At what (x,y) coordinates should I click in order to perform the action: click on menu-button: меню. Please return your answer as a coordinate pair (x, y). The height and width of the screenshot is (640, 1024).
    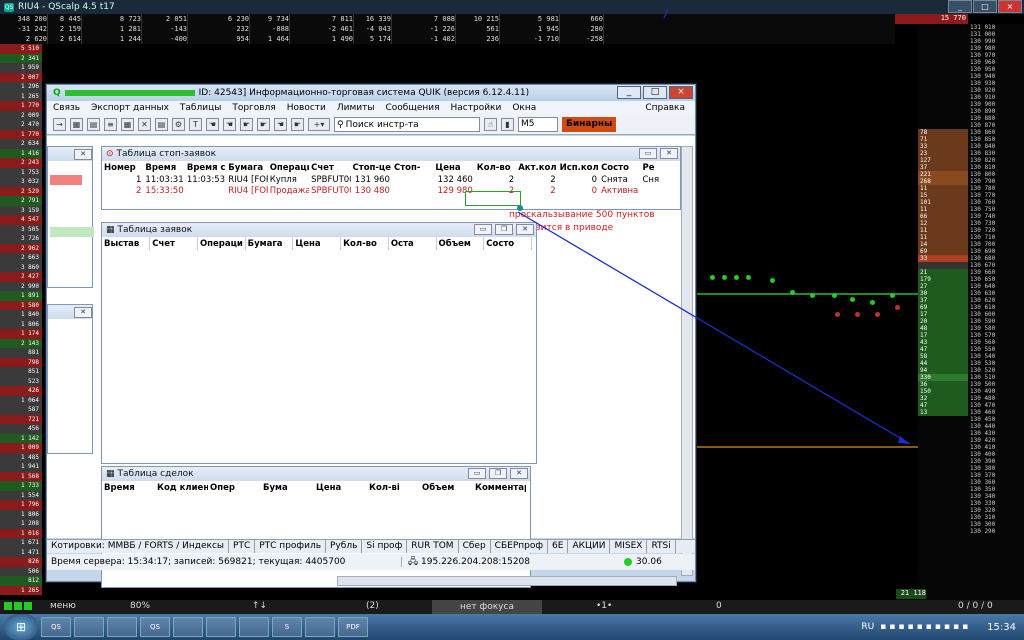
    Looking at the image, I should click on (63, 606).